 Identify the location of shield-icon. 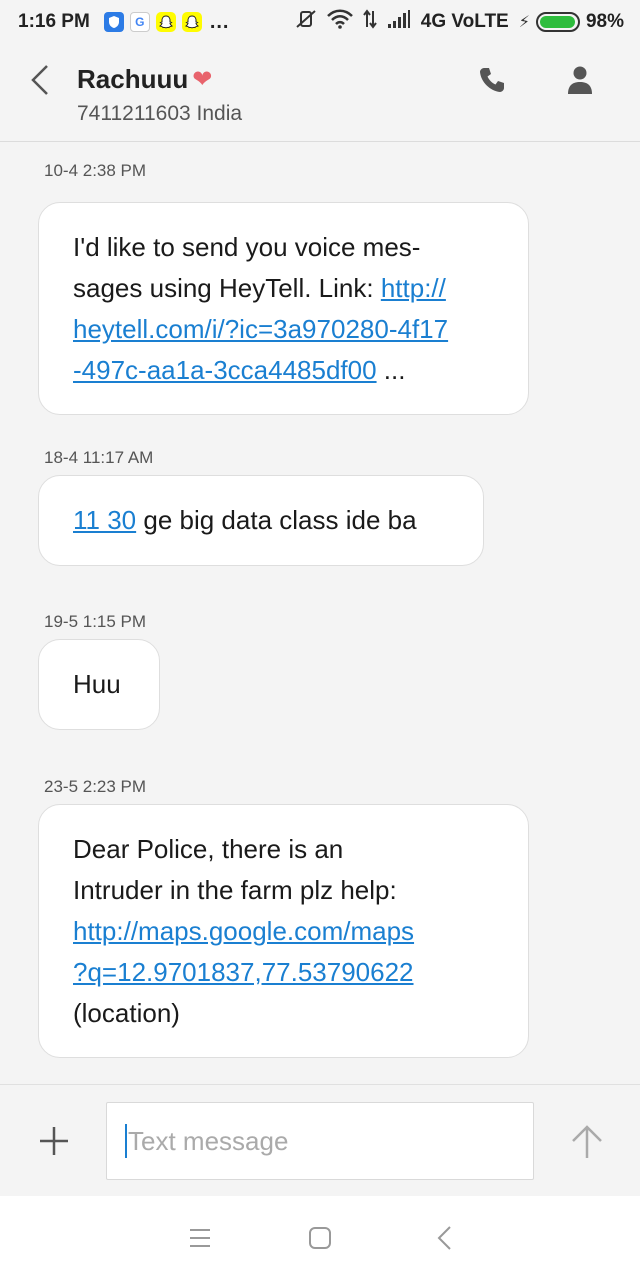
(113, 22).